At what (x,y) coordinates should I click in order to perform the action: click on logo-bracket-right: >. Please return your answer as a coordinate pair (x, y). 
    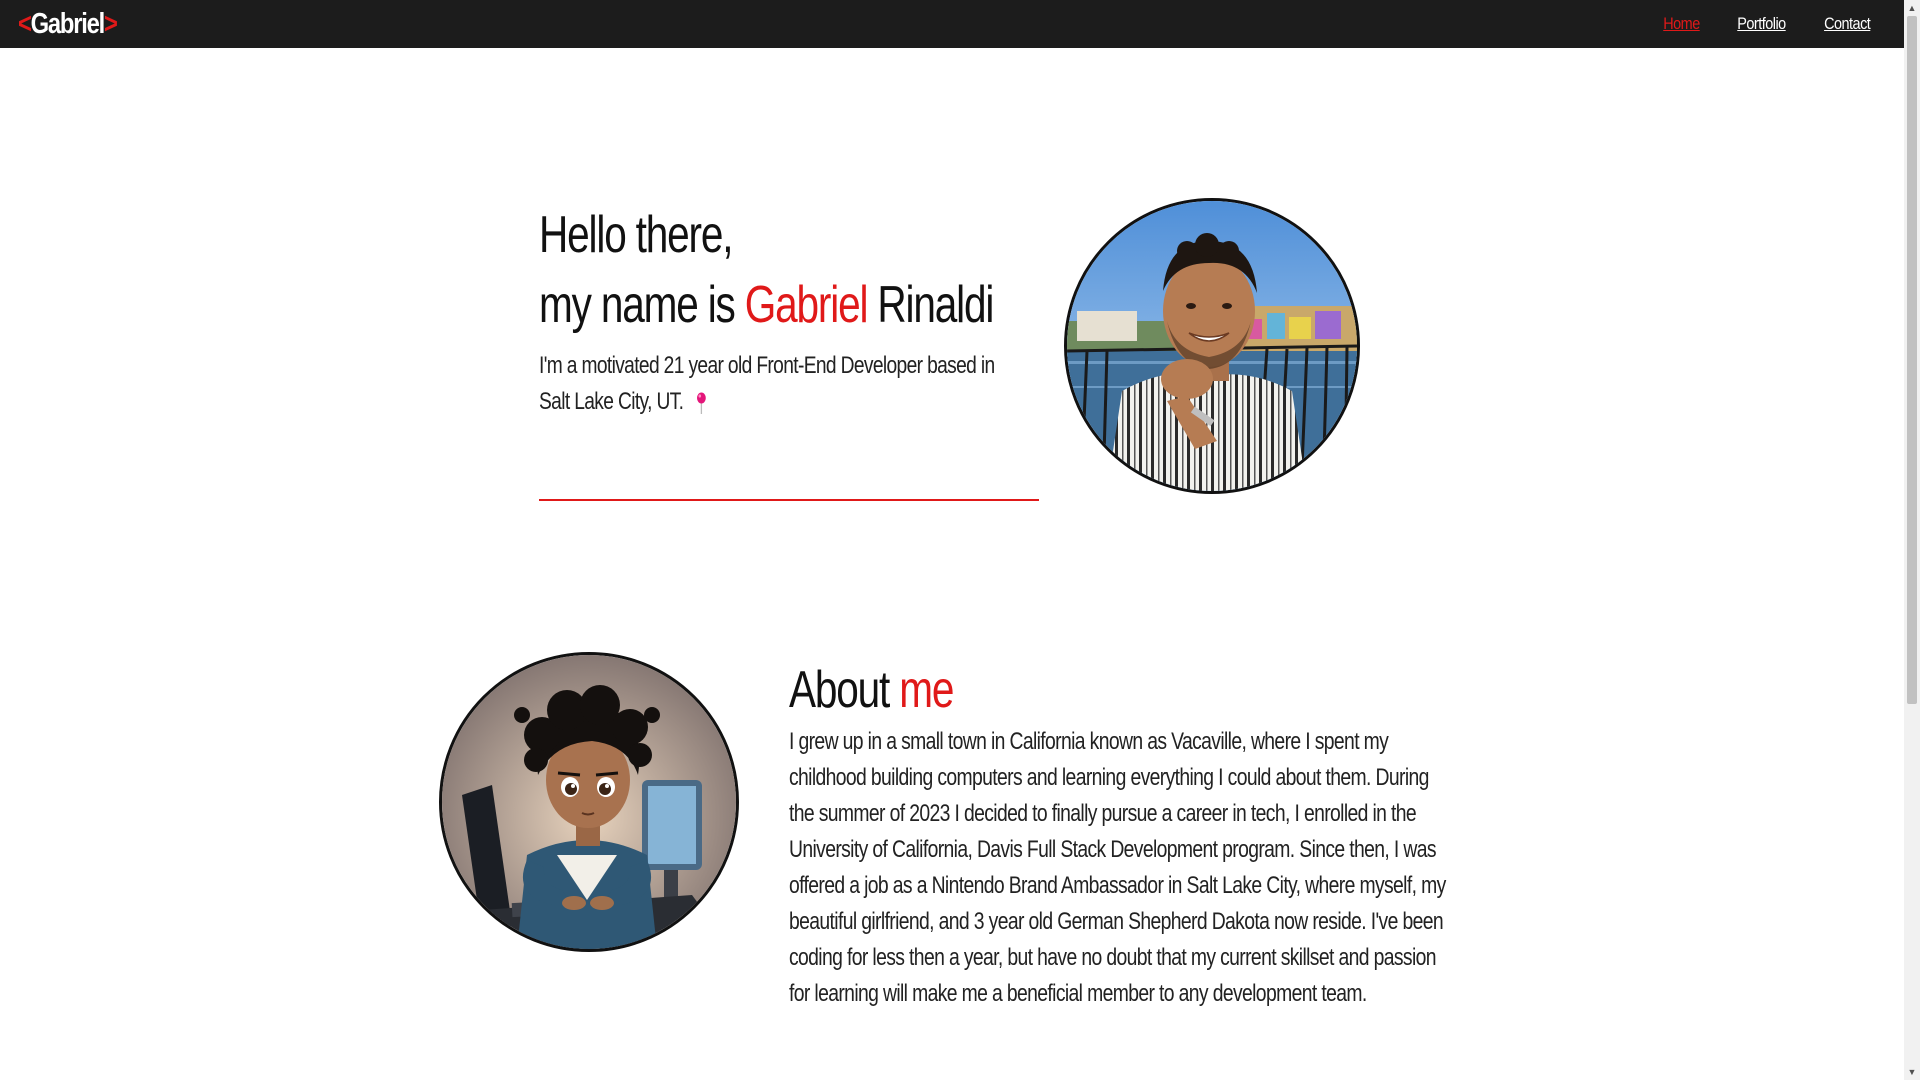
    Looking at the image, I should click on (110, 24).